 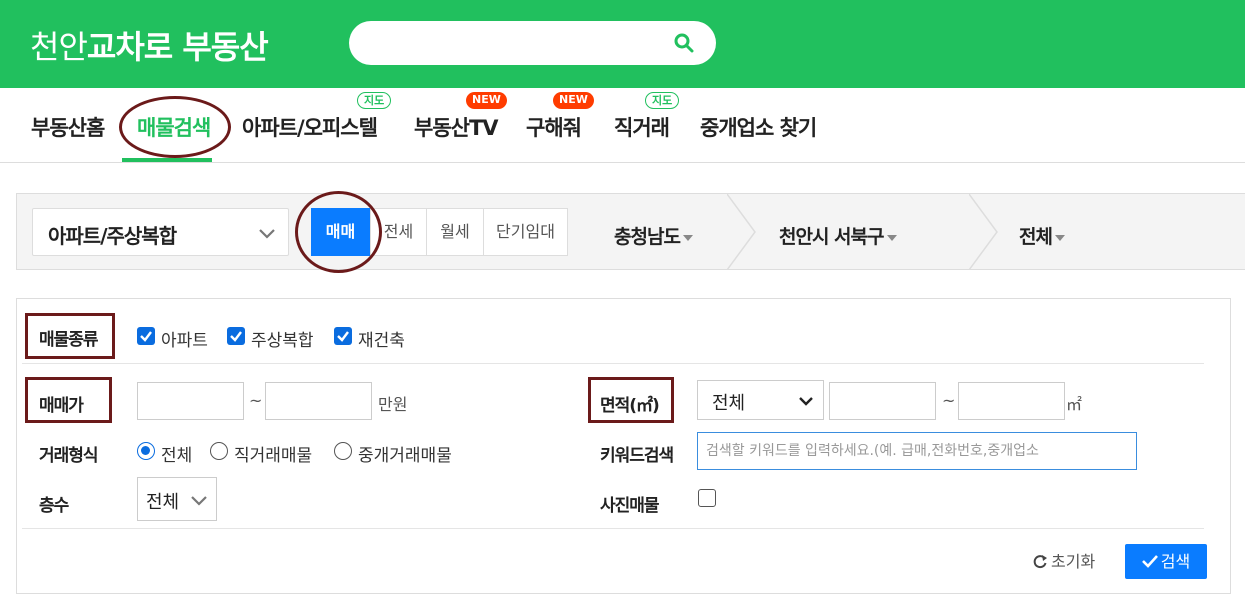 I want to click on filter-bar: 아파트/주상복합 매매 전세 월세 단기임대 충청남도 천안시 서북구 전체, so click(x=630, y=232).